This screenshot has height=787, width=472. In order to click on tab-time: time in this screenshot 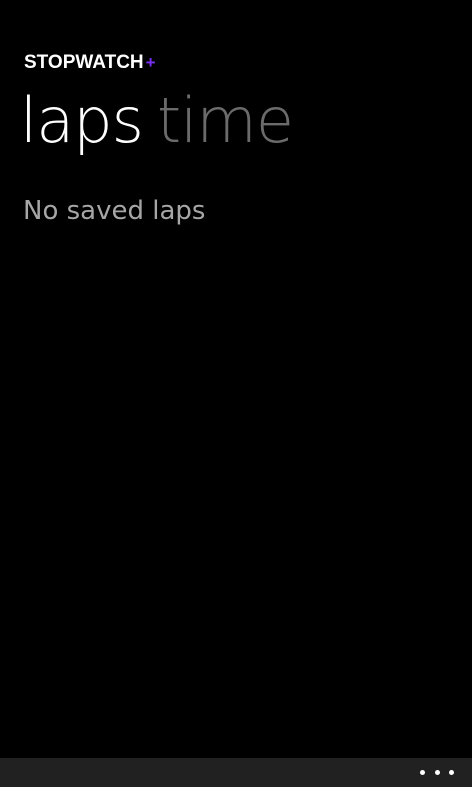, I will do `click(225, 121)`.